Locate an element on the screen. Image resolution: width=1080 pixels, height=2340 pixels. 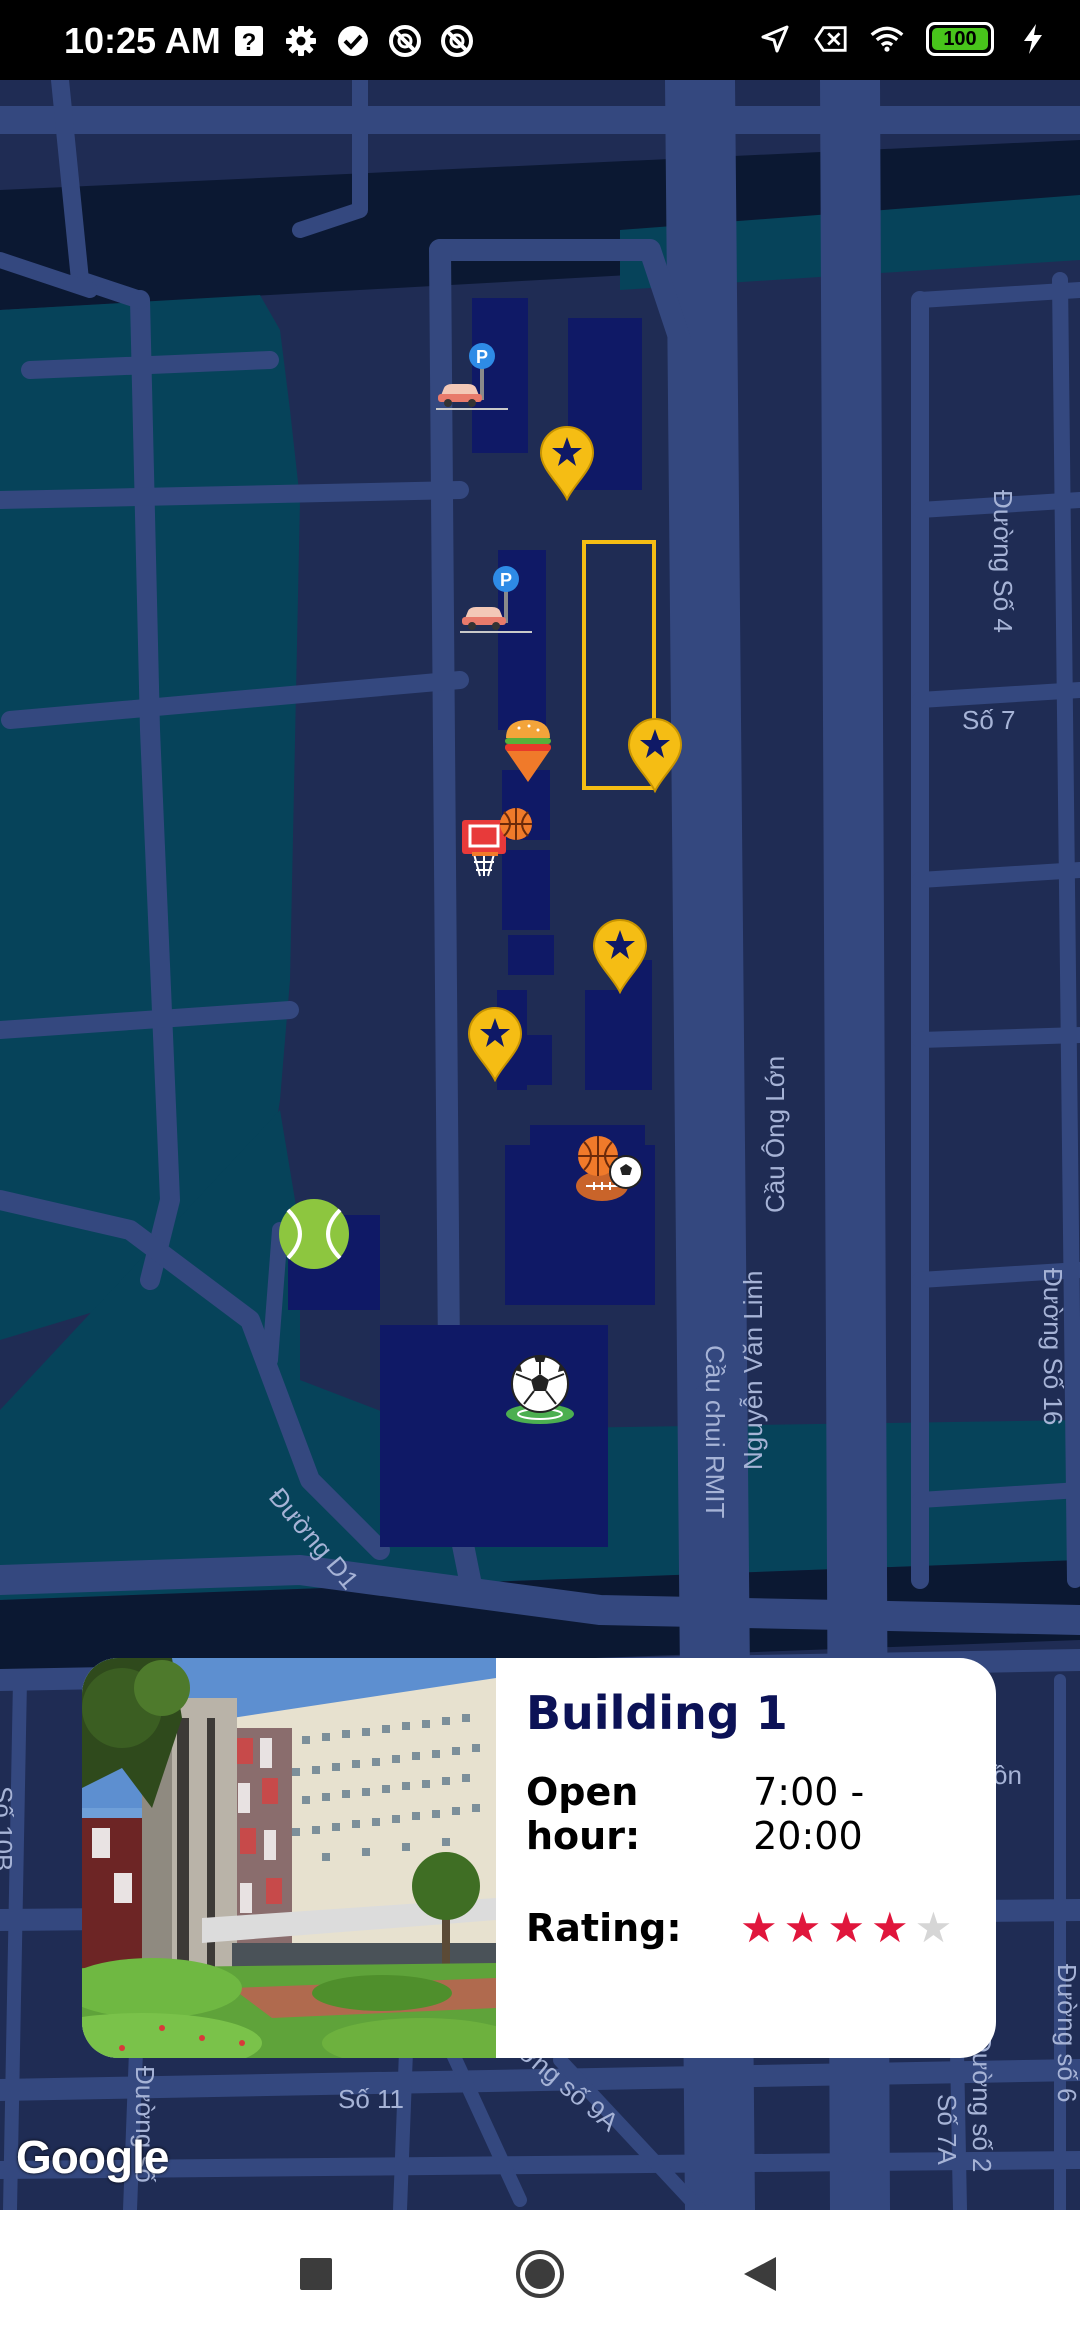
street-label: Số 7 is located at coordinates (989, 720).